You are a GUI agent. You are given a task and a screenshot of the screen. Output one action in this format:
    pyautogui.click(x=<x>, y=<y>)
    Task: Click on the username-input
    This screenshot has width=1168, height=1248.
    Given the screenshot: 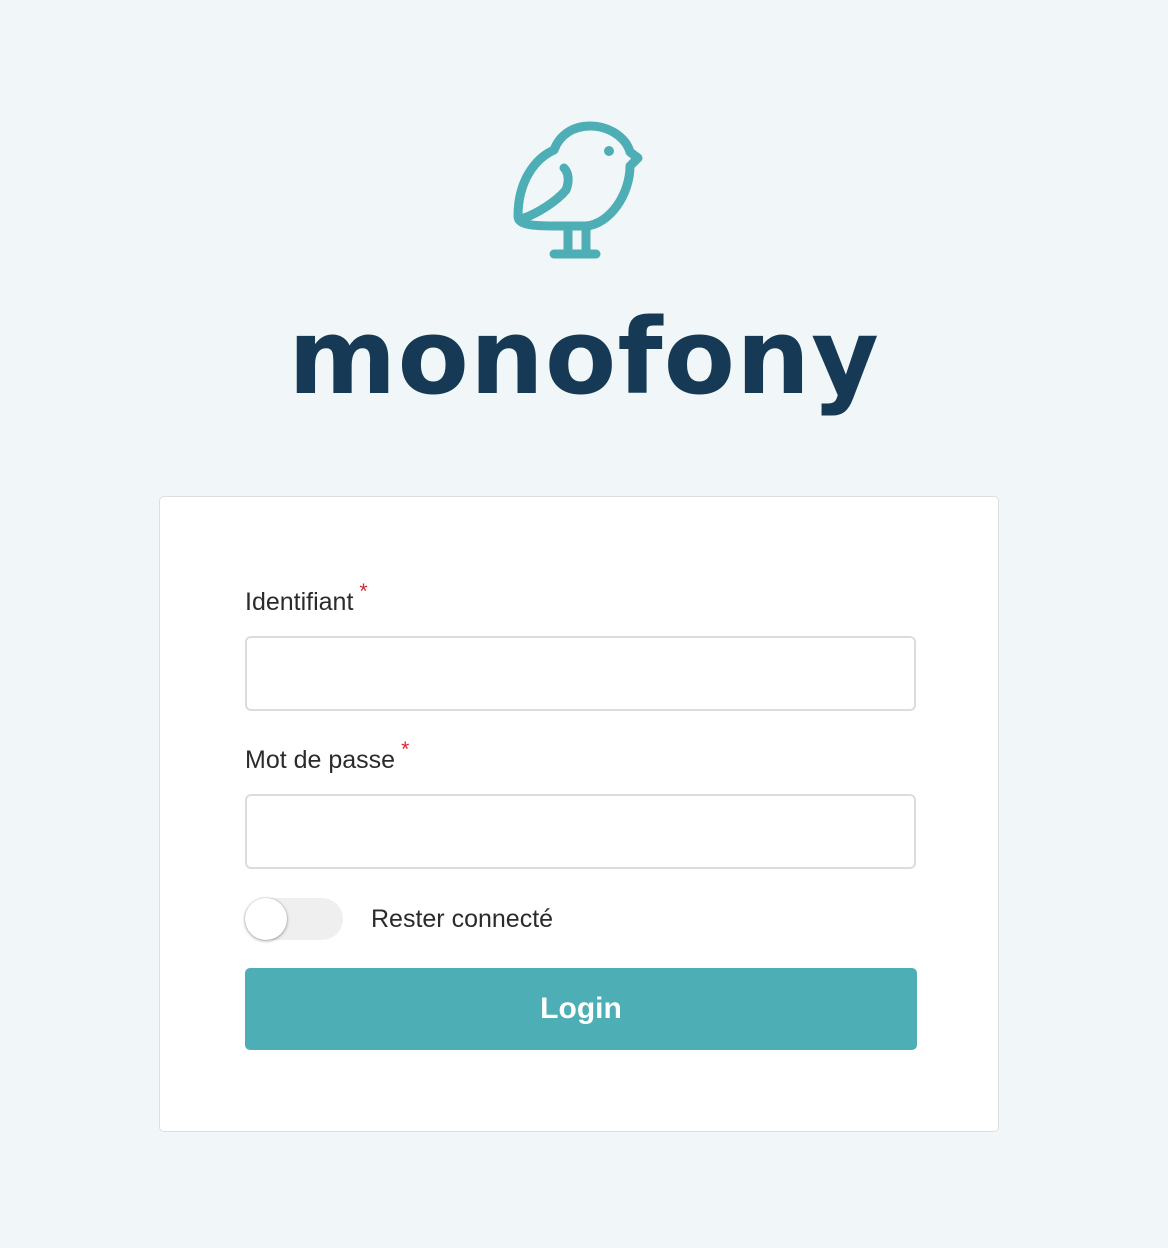 What is the action you would take?
    pyautogui.click(x=580, y=673)
    